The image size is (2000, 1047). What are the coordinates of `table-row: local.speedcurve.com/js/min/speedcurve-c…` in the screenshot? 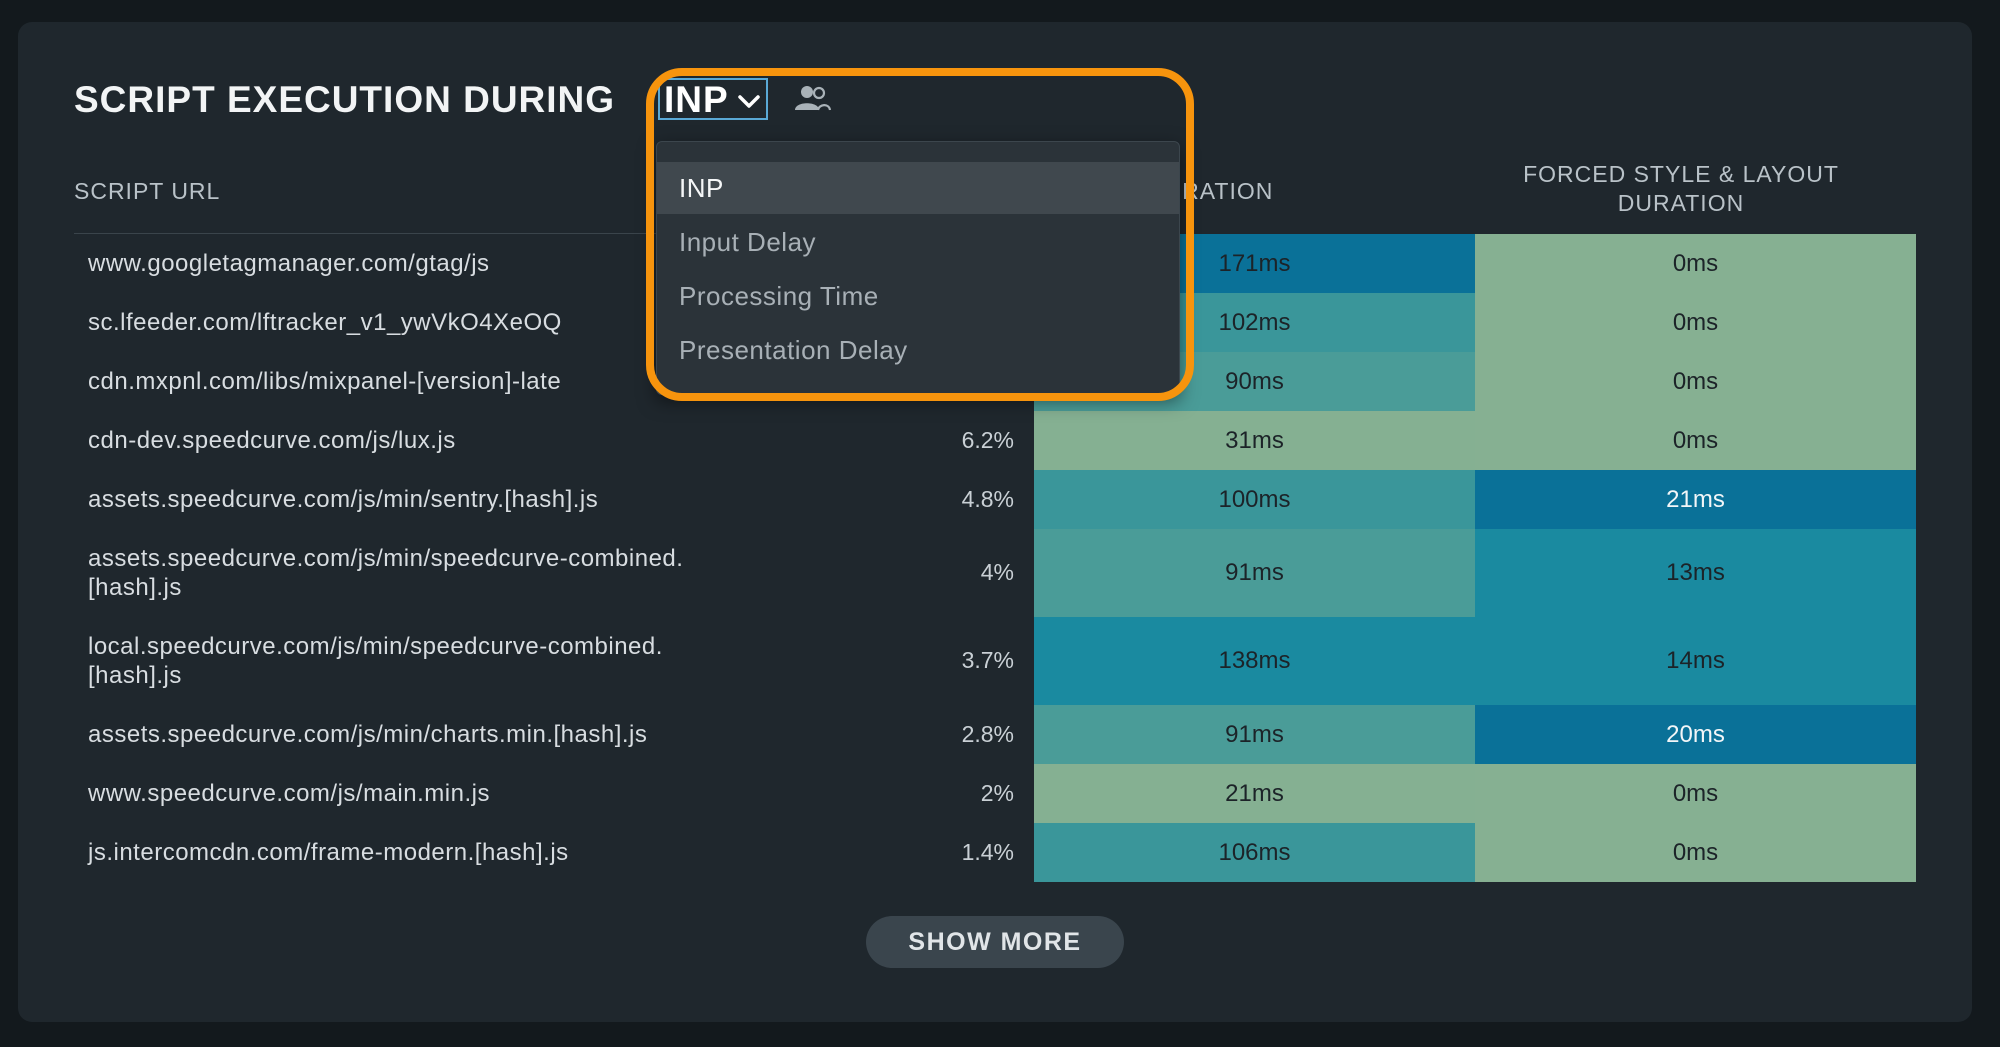 It's located at (995, 661).